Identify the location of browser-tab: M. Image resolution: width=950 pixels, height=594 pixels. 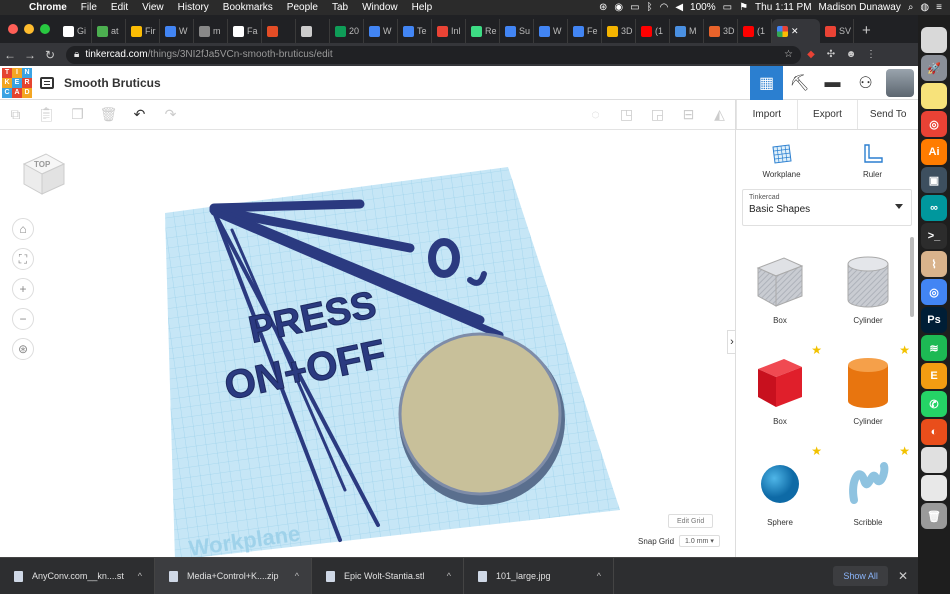
(687, 31).